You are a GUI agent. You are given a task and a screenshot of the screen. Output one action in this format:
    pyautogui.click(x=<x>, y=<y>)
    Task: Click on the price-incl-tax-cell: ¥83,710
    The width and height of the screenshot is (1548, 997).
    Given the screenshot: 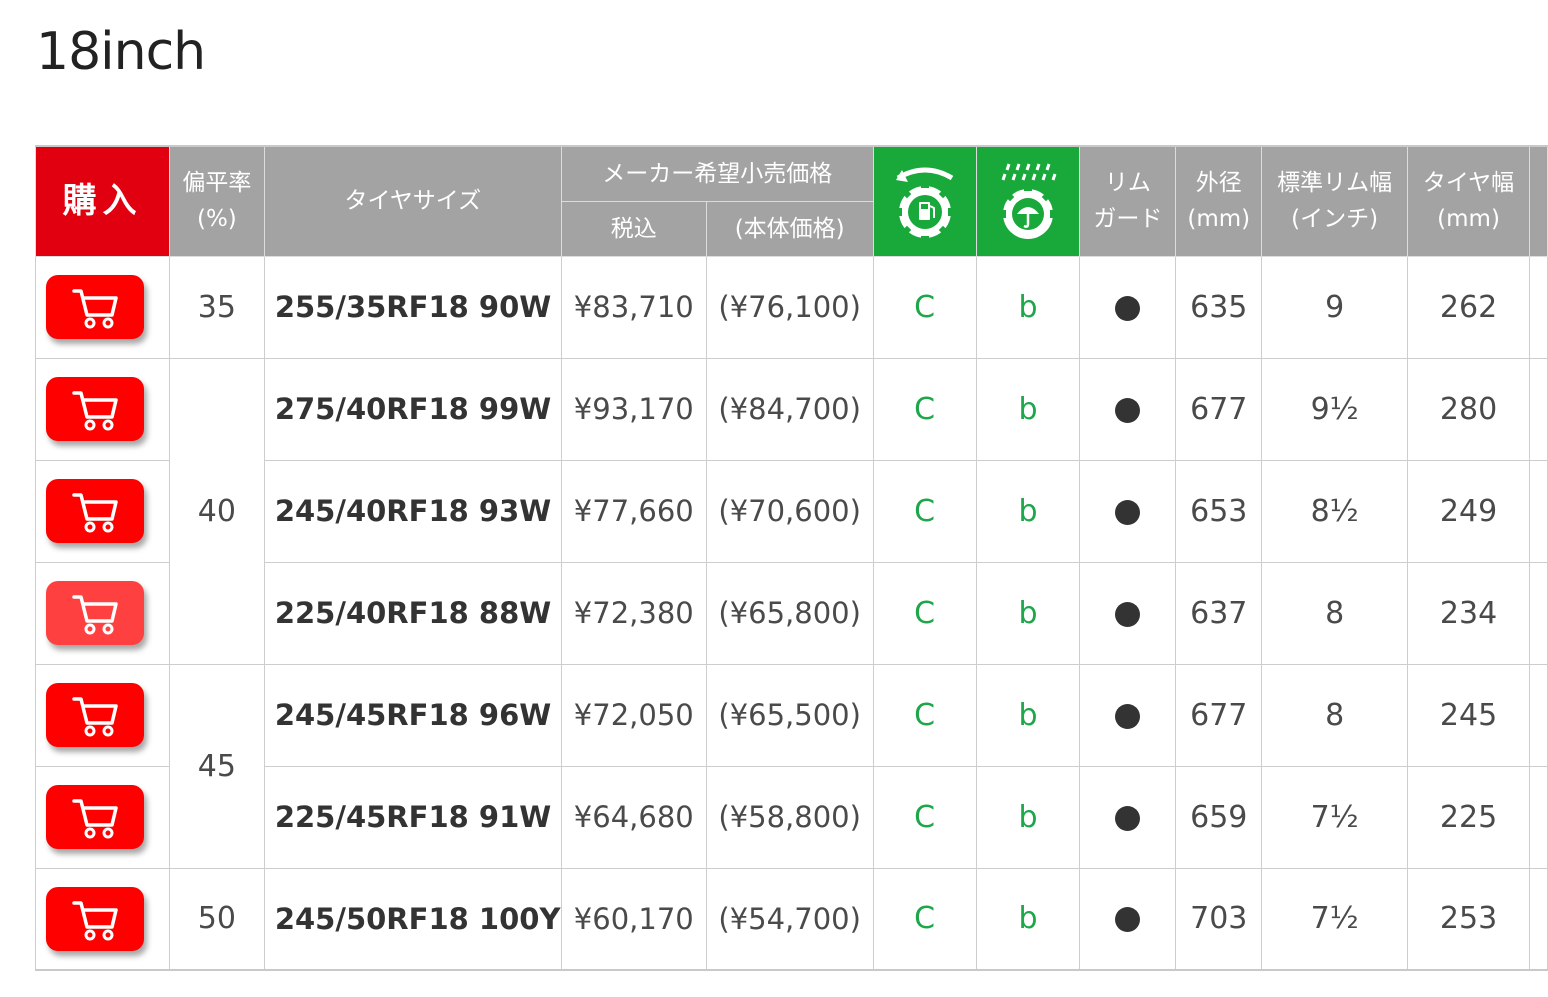 What is the action you would take?
    pyautogui.click(x=633, y=307)
    